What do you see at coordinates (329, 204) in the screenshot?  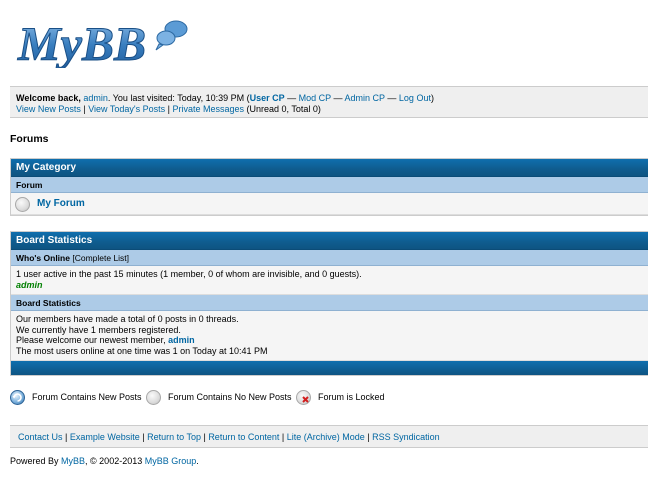 I see `forum-row: My Forum` at bounding box center [329, 204].